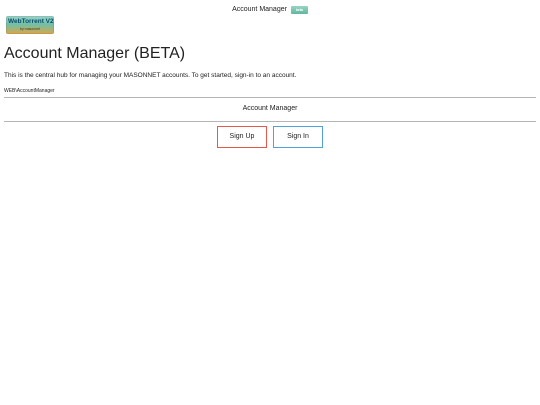  What do you see at coordinates (270, 97) in the screenshot?
I see `divider-top` at bounding box center [270, 97].